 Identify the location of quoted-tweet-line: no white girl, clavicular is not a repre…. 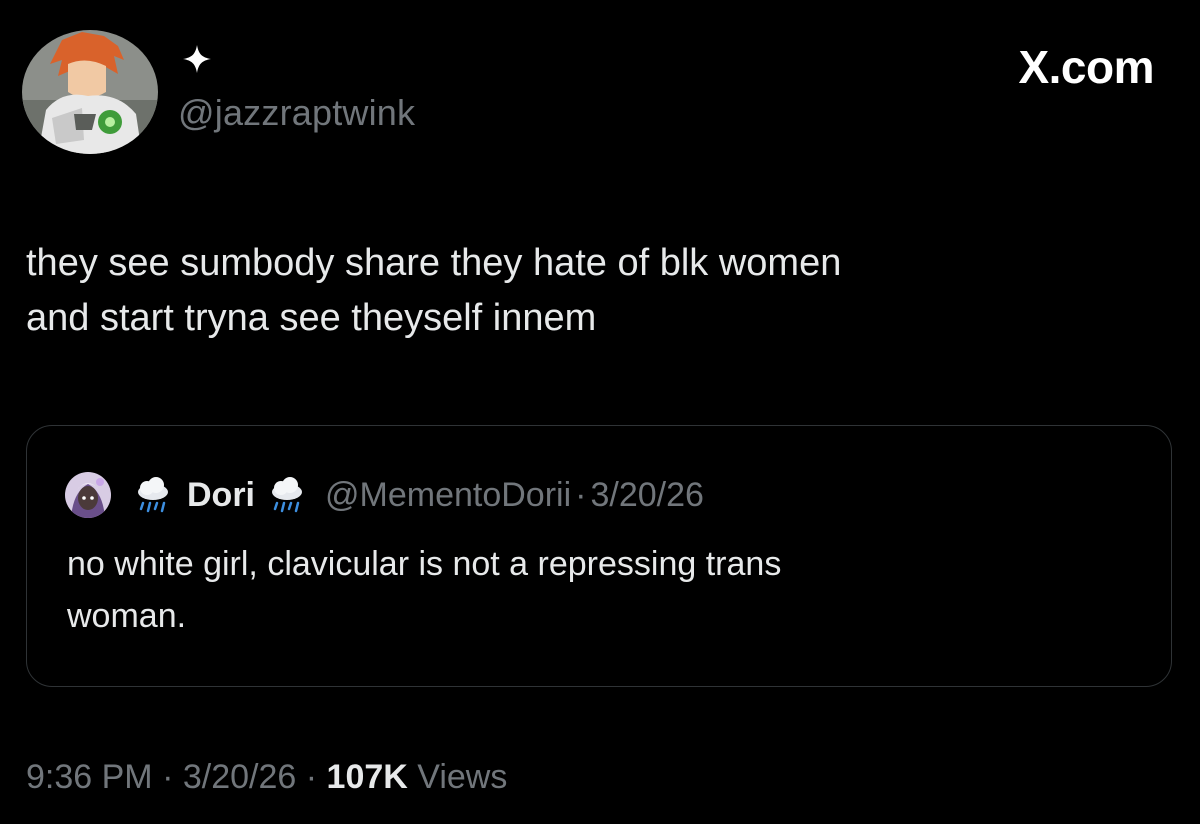
(424, 564).